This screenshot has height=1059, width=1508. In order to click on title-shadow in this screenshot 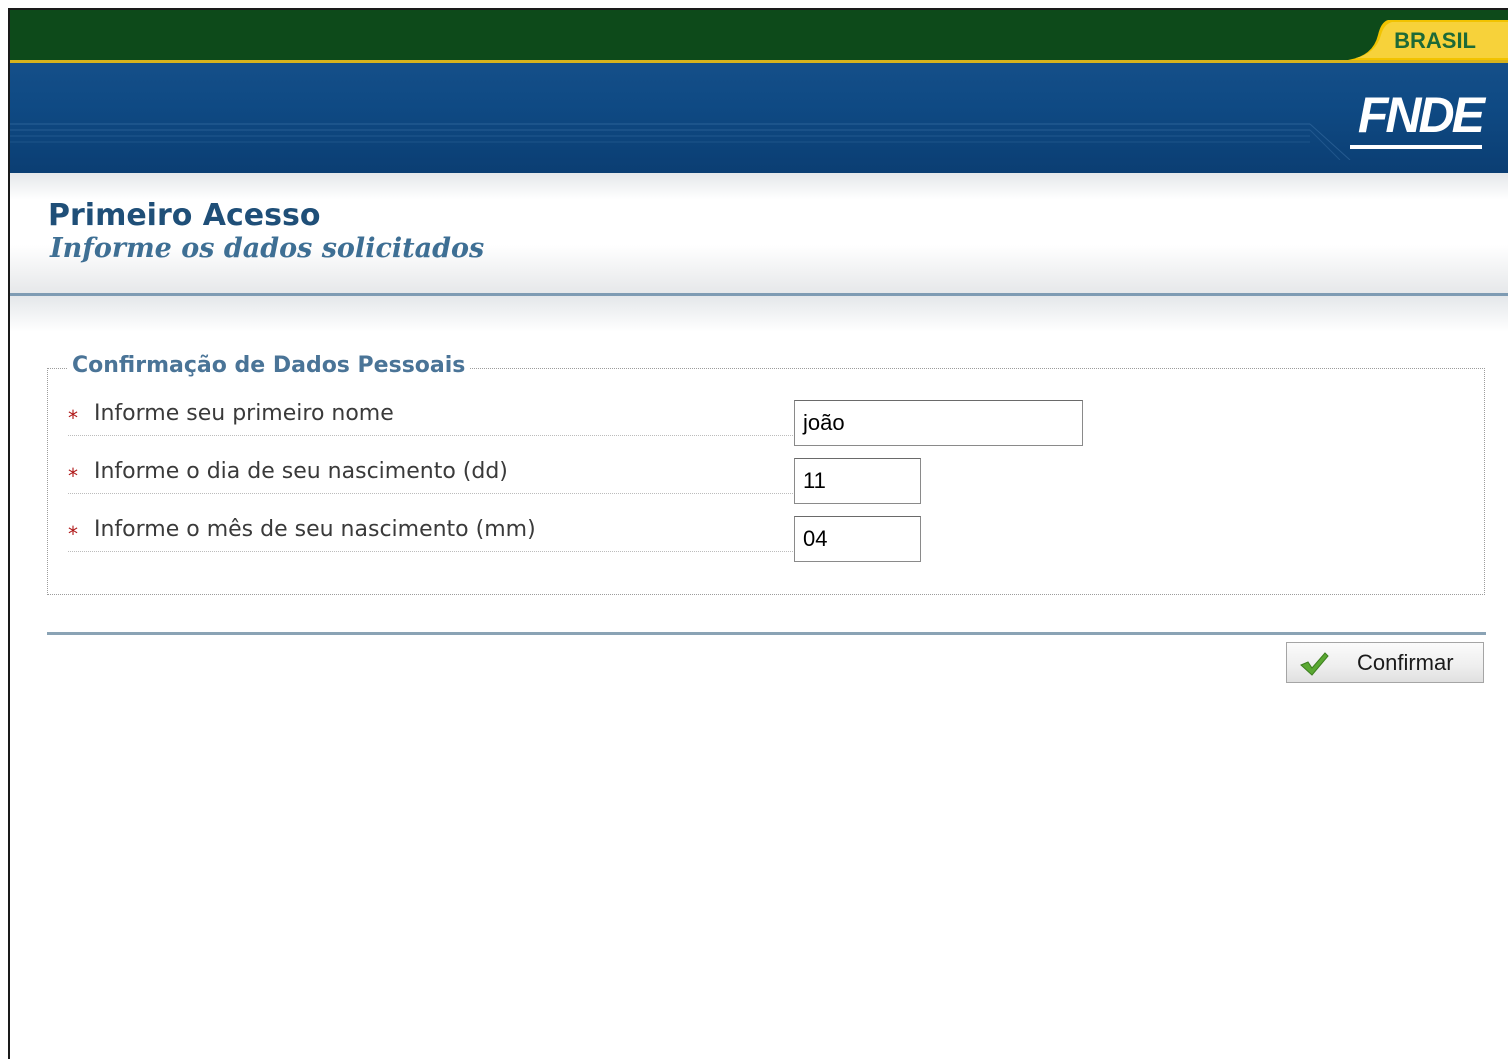, I will do `click(759, 314)`.